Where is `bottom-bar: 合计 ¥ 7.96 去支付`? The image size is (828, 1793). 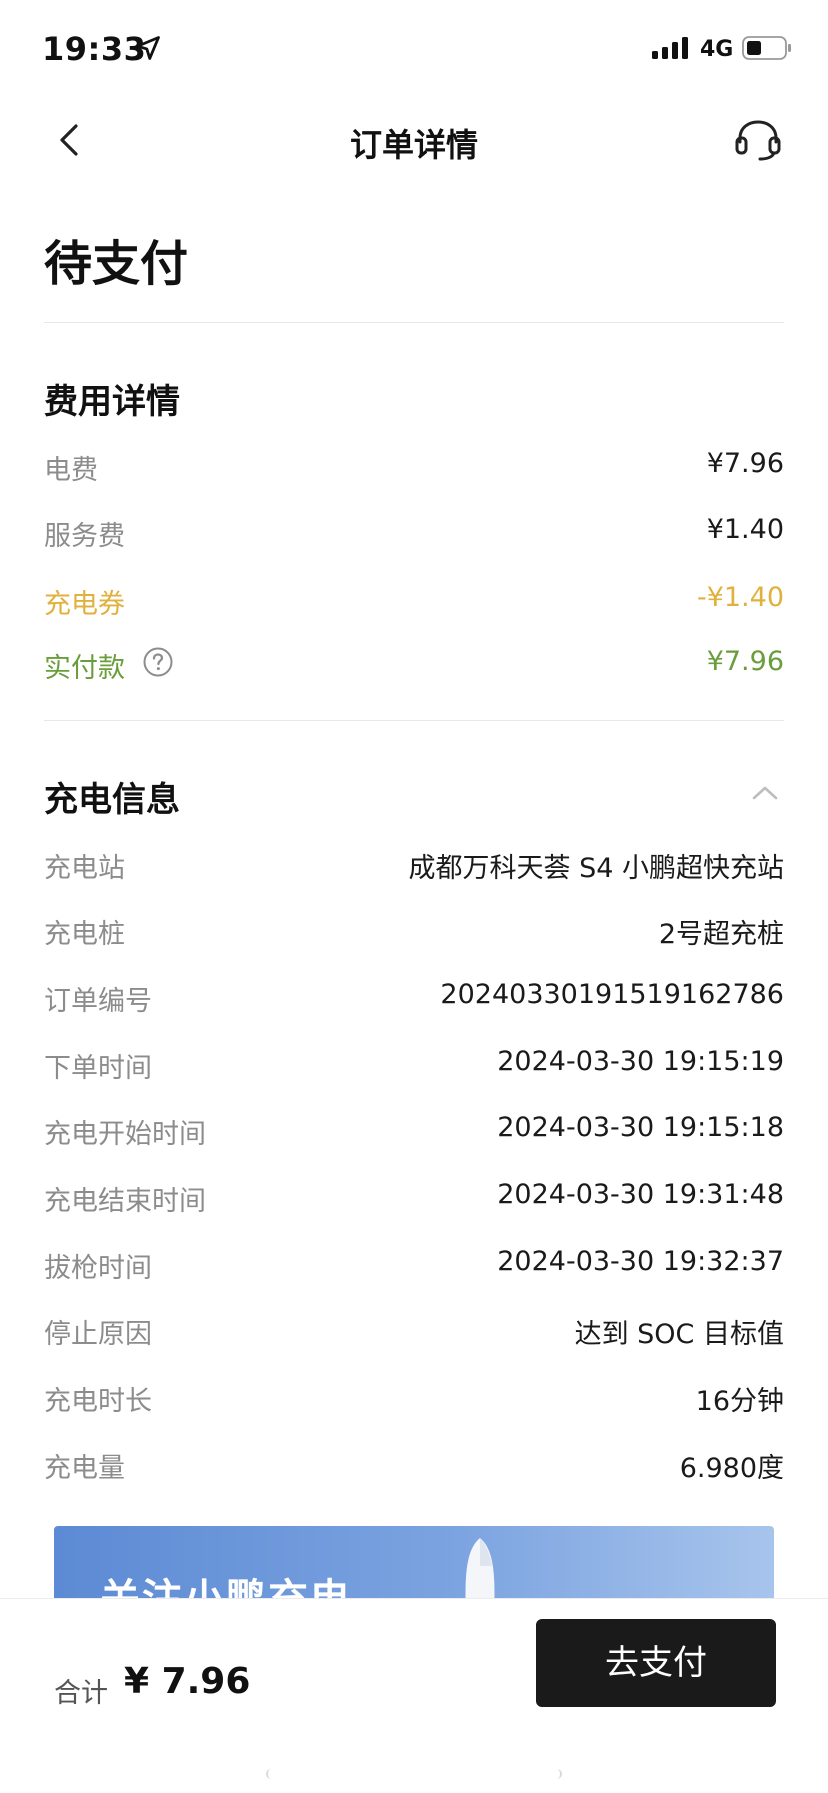 bottom-bar: 合计 ¥ 7.96 去支付 is located at coordinates (414, 1695).